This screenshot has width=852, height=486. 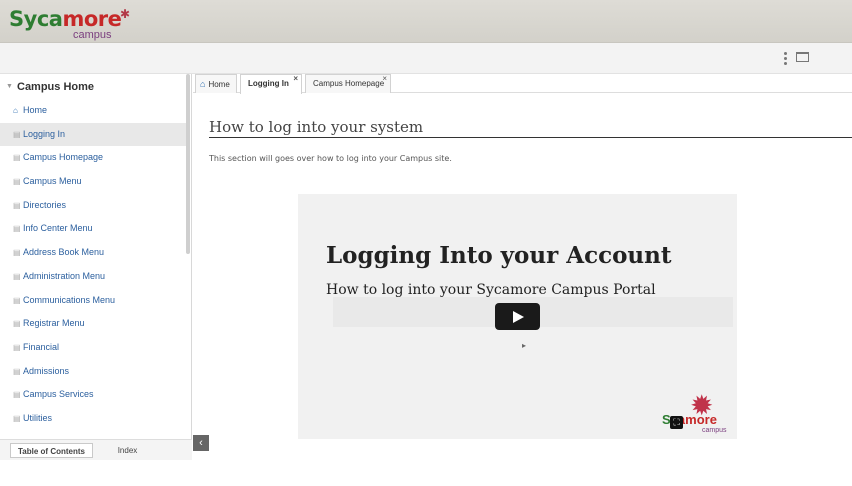 I want to click on tab-label: Logging In, so click(x=268, y=83).